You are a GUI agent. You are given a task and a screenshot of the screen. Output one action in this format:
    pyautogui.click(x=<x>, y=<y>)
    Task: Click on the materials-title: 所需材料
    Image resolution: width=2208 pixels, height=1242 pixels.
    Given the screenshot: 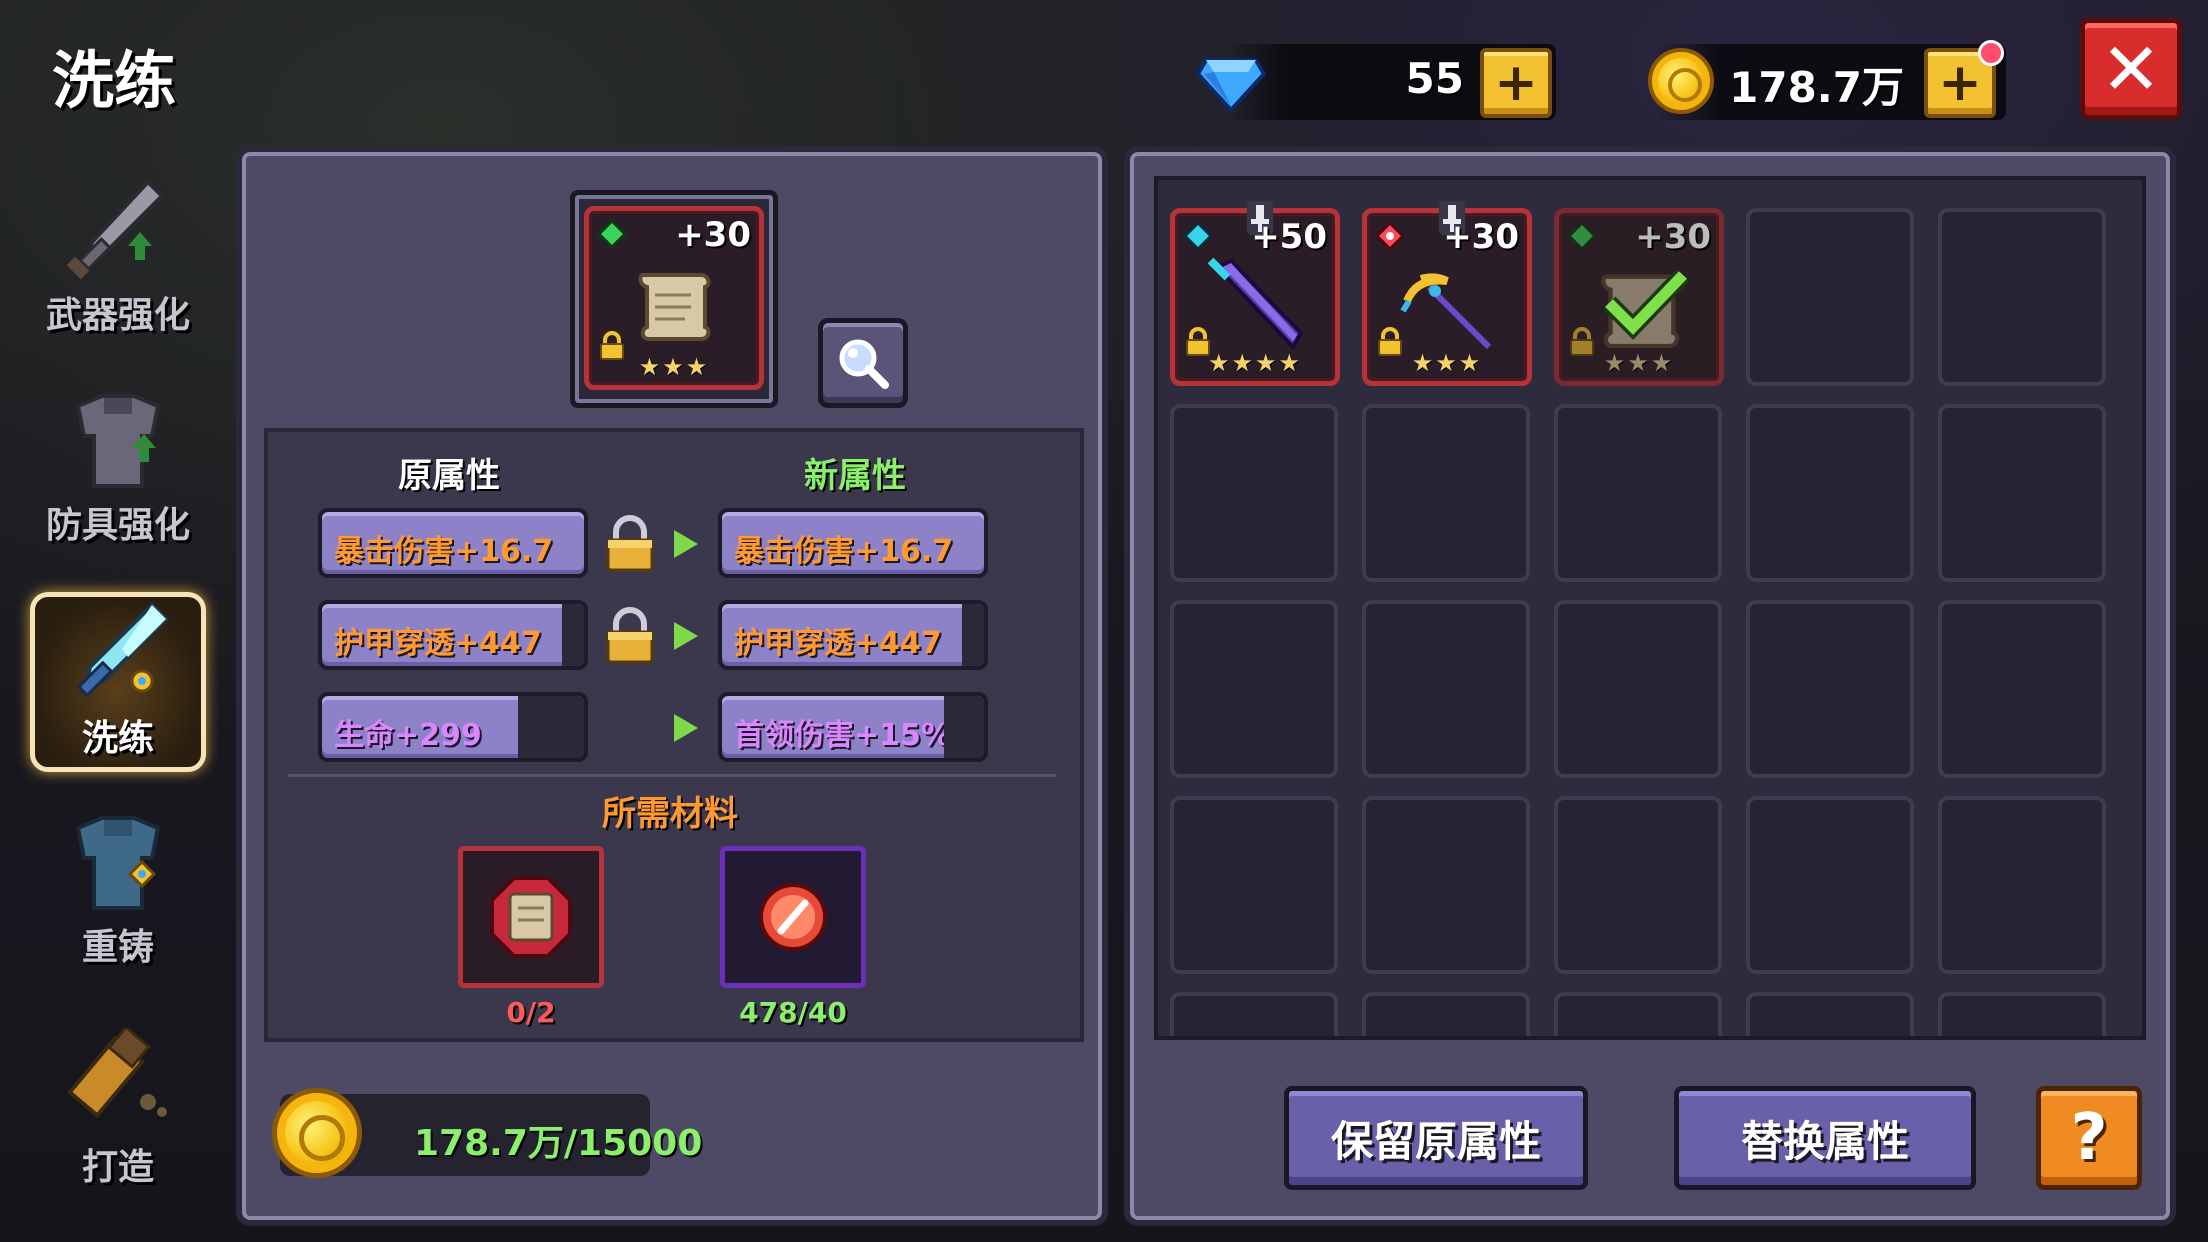 What is the action you would take?
    pyautogui.click(x=670, y=814)
    